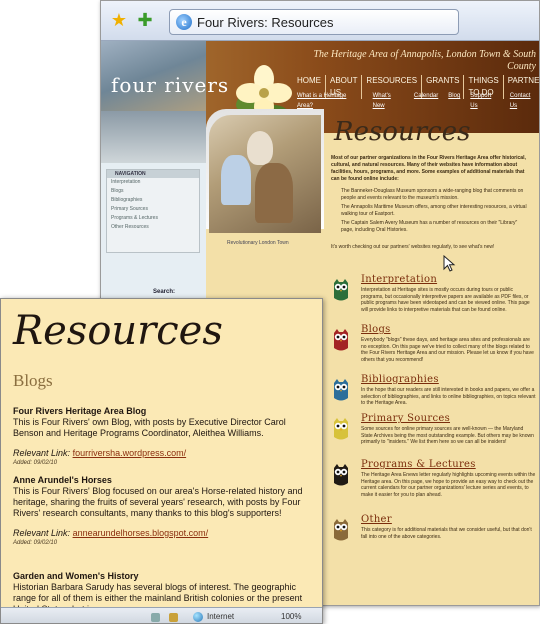 The width and height of the screenshot is (540, 624). Describe the element at coordinates (198, 617) in the screenshot. I see `globe-icon` at that location.